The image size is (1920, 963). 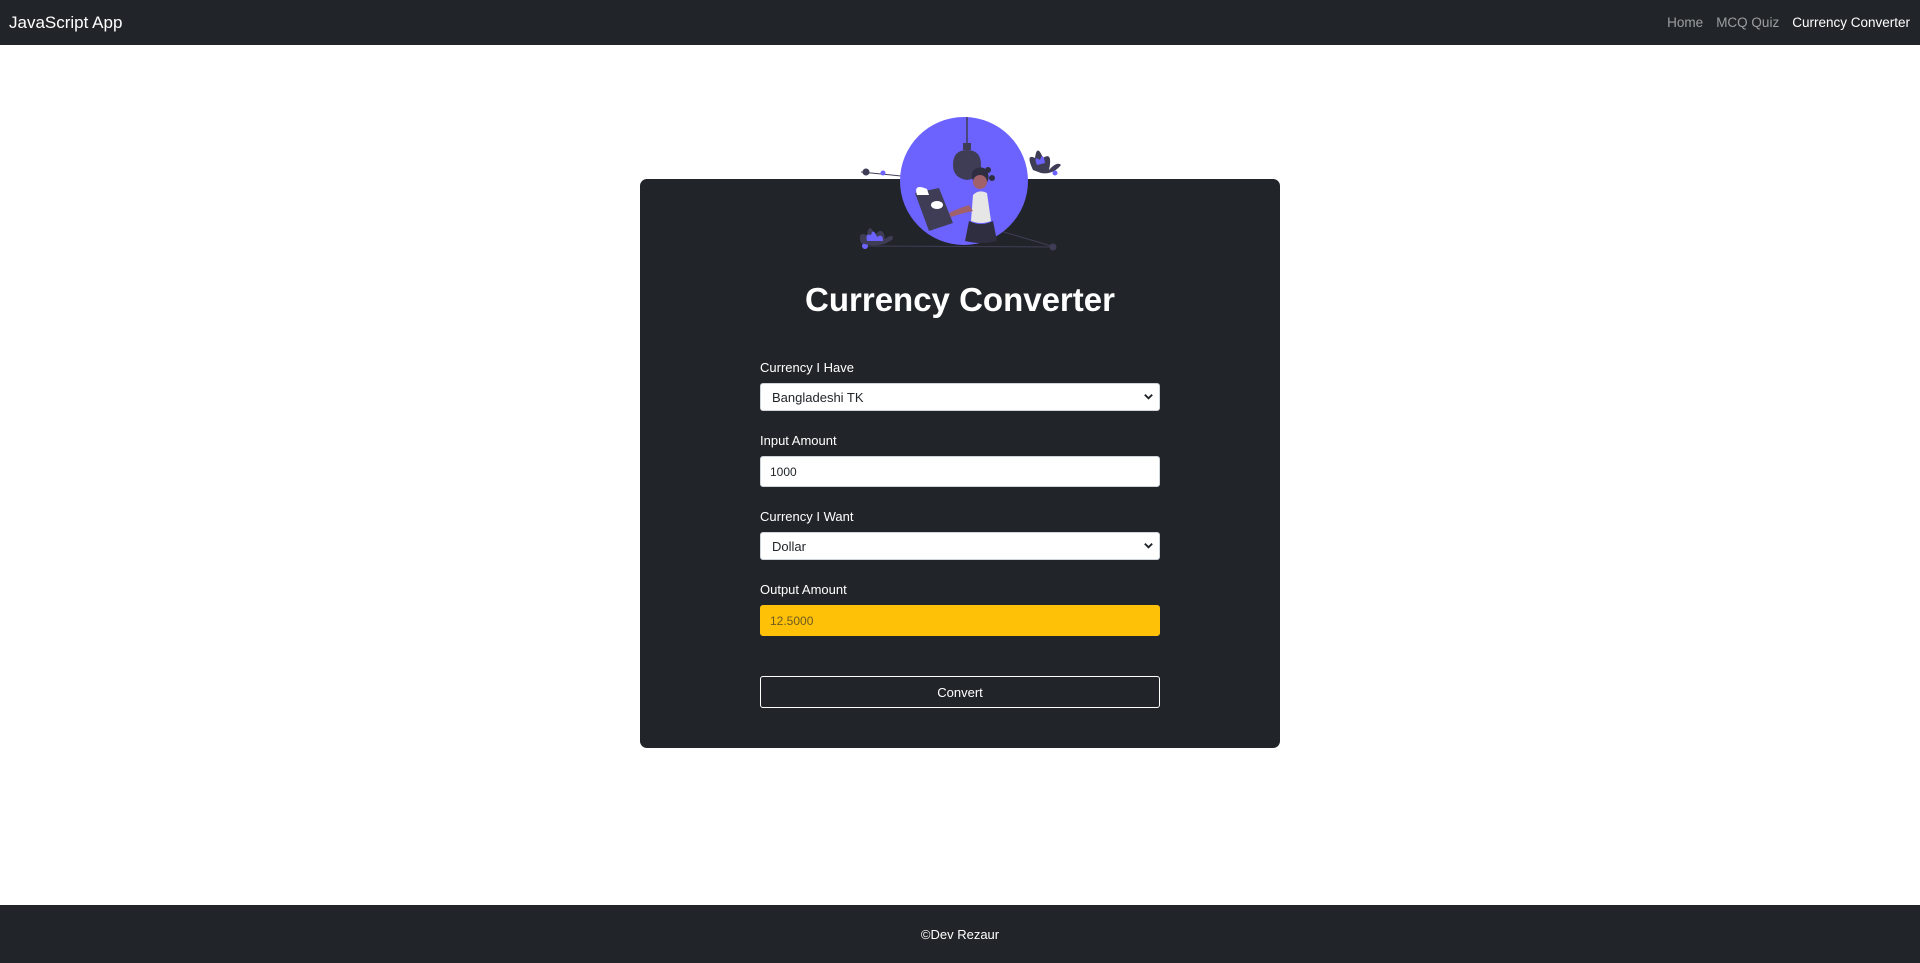 I want to click on footer-copyright: ©Dev Rezaur, so click(x=960, y=934).